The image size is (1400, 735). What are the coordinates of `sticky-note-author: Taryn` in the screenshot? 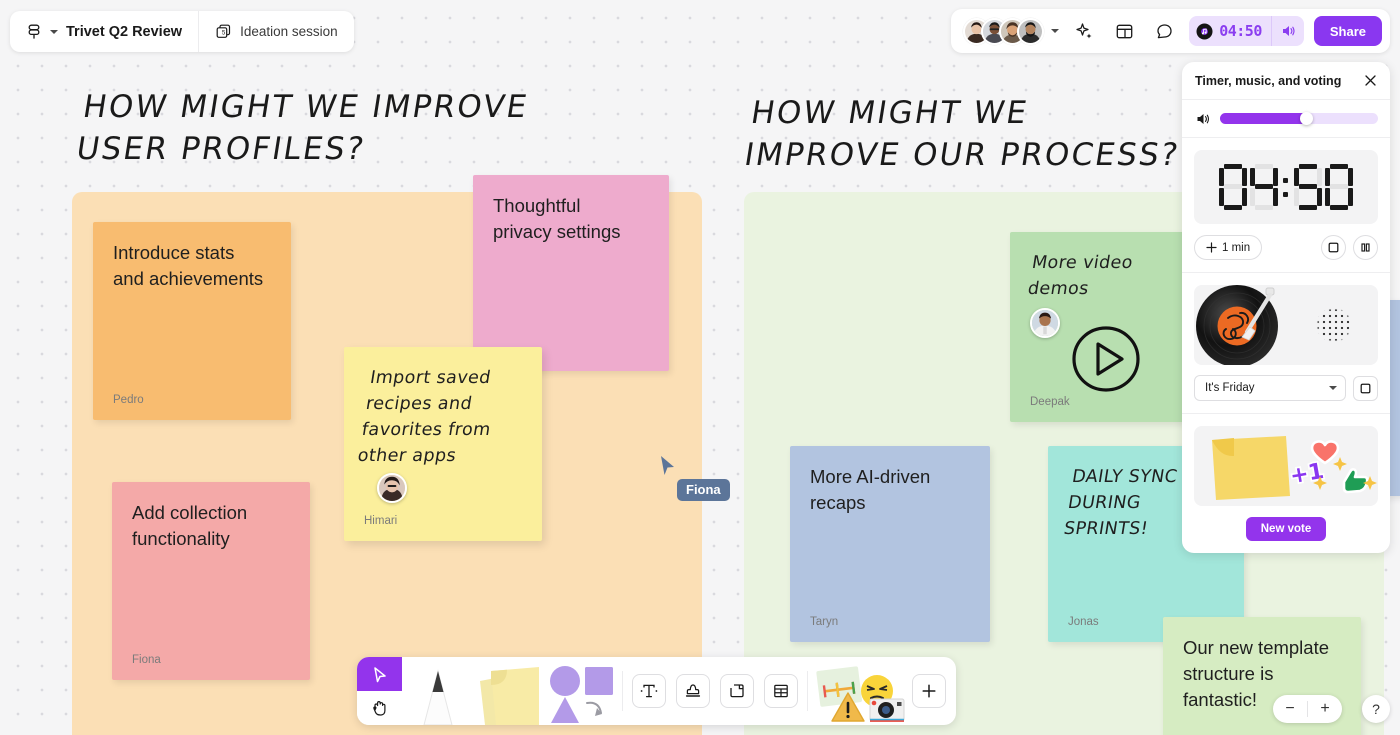 It's located at (824, 622).